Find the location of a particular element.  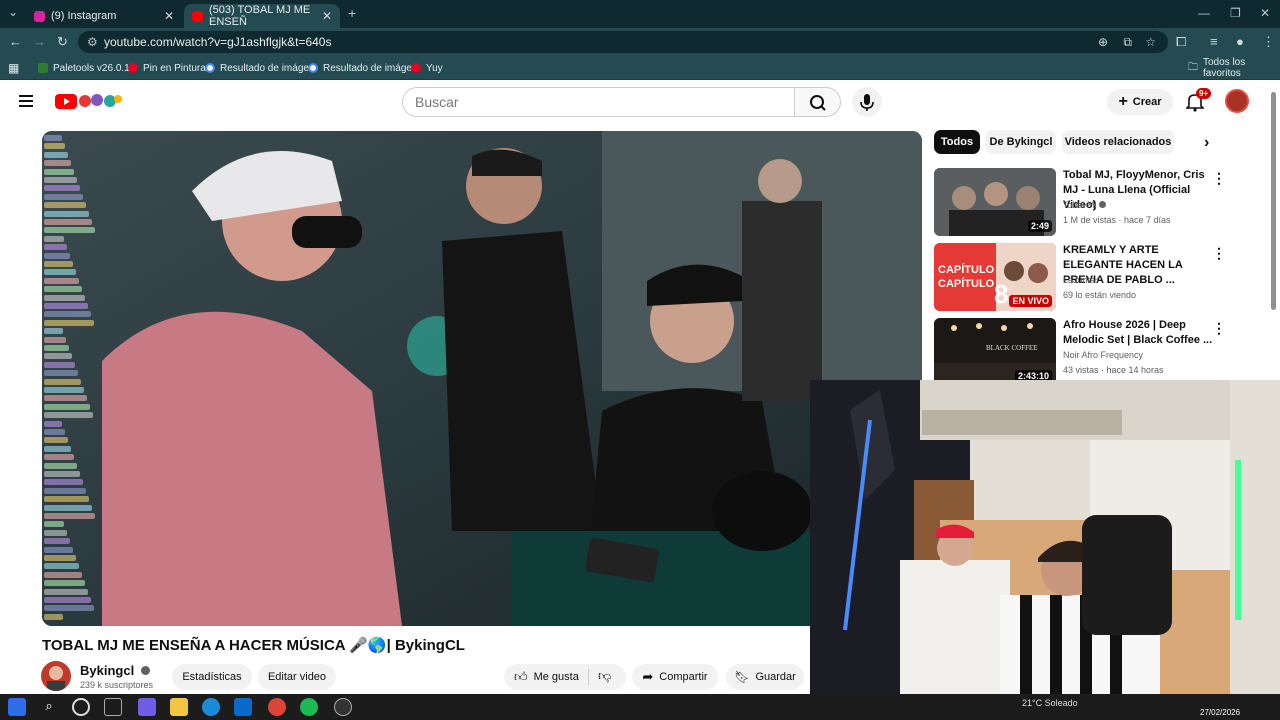

media-icon: ≡ is located at coordinates (1214, 42).